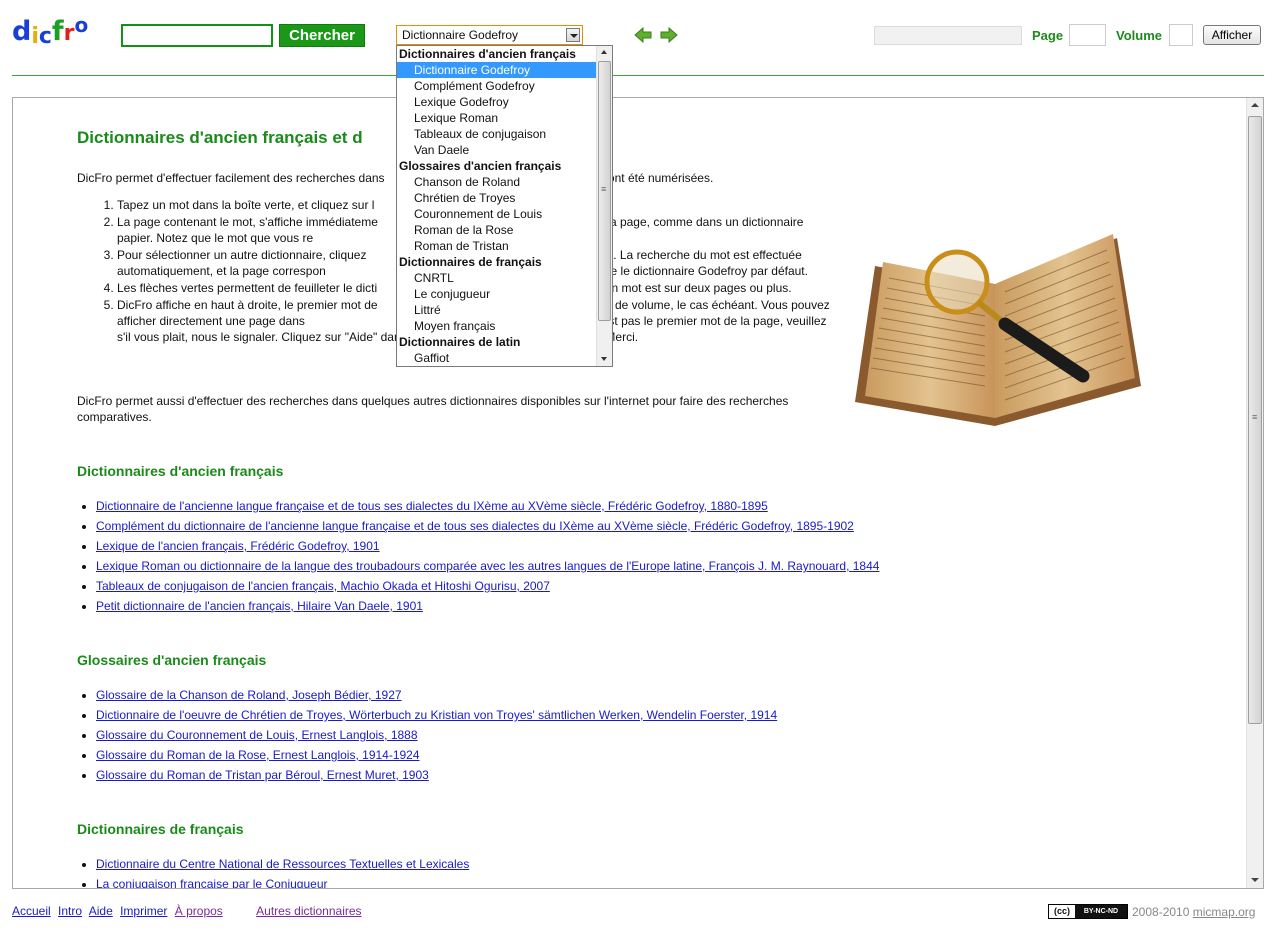  I want to click on footer-link-home: Accueil, so click(31, 911).